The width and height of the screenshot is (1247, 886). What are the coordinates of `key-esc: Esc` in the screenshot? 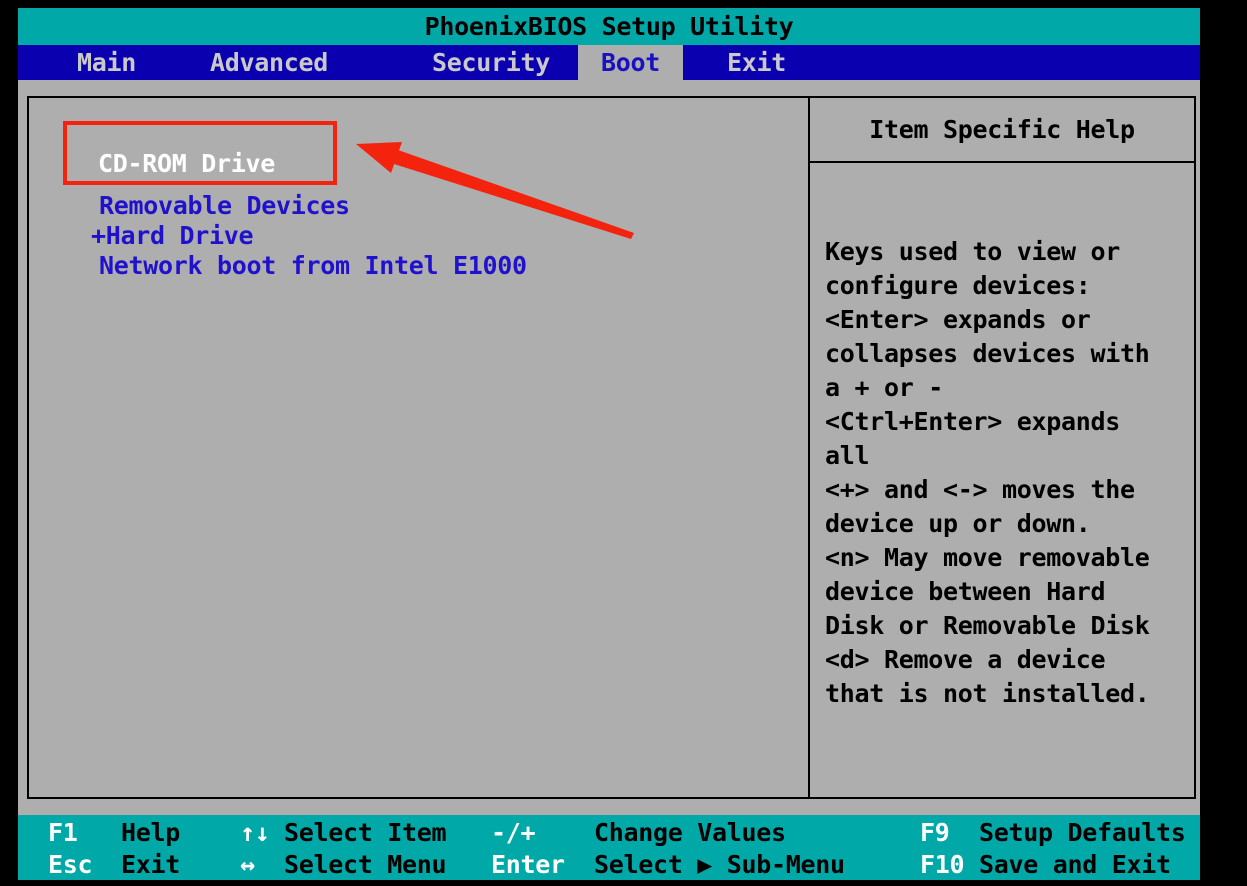 It's located at (70, 864).